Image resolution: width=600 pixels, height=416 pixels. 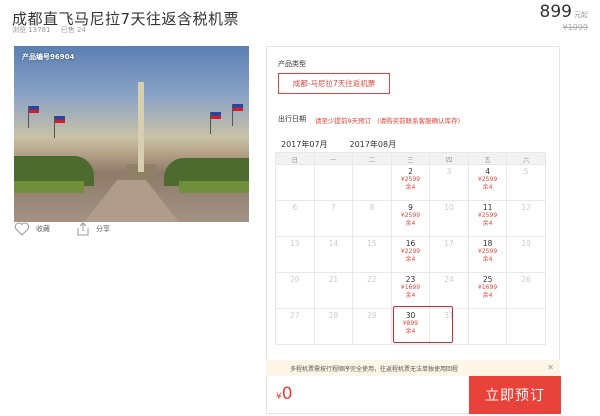 What do you see at coordinates (526, 171) in the screenshot?
I see `day-number: 5` at bounding box center [526, 171].